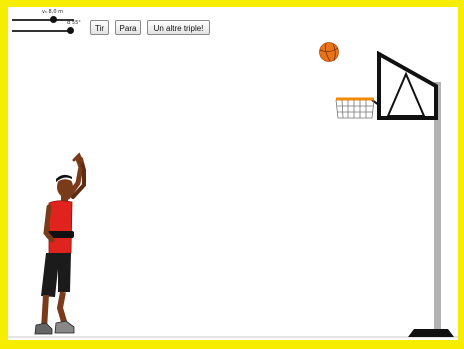  Describe the element at coordinates (128, 27) in the screenshot. I see `stop-button: Para` at that location.